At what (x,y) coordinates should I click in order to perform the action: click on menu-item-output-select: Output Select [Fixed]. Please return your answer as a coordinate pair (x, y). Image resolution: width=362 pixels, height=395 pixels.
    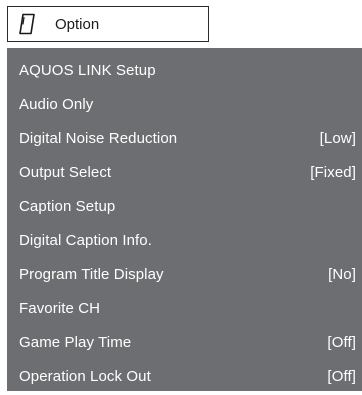
    Looking at the image, I should click on (186, 172).